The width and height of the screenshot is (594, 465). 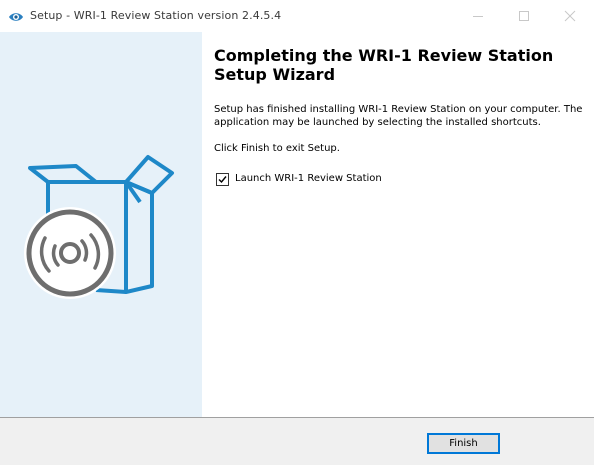 I want to click on launch-checkbox-label: Launch WRI-1 Review Station, so click(x=308, y=178).